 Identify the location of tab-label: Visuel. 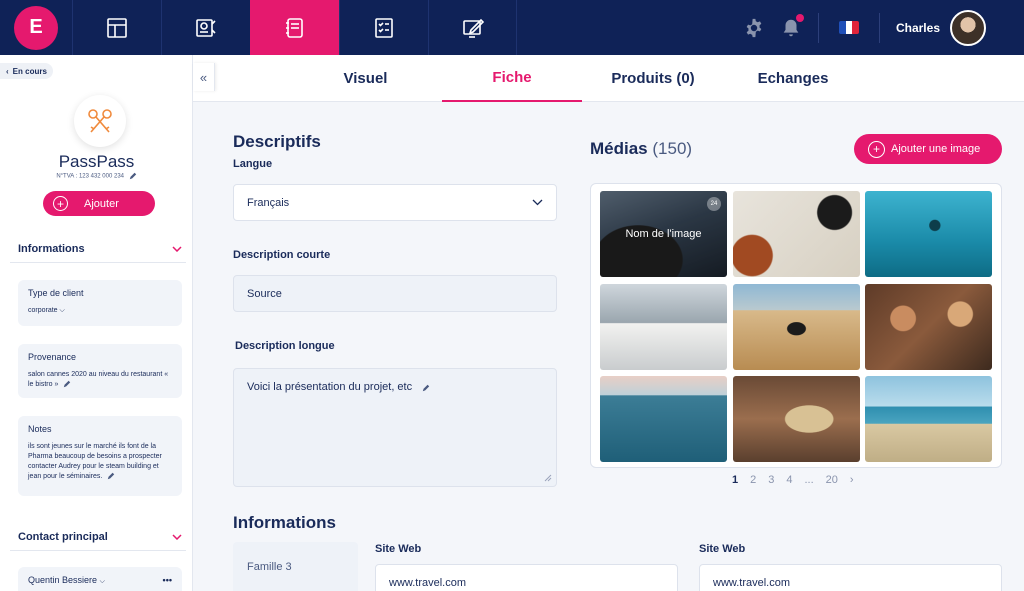
(365, 78).